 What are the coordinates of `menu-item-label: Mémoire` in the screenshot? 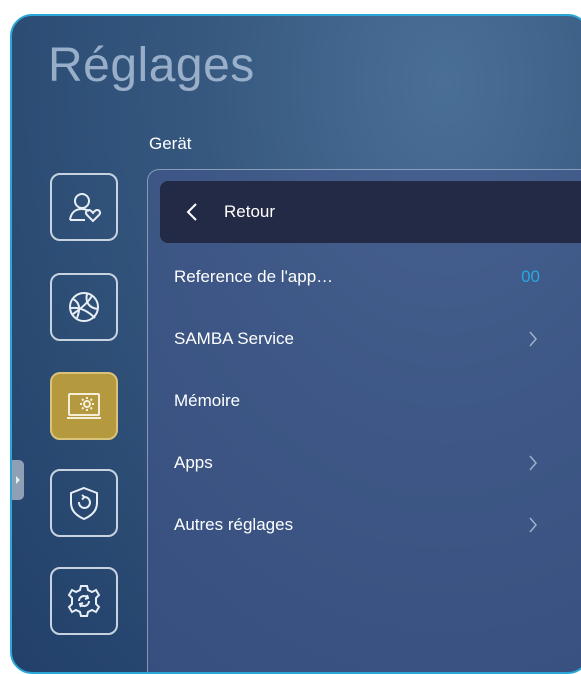 It's located at (207, 400).